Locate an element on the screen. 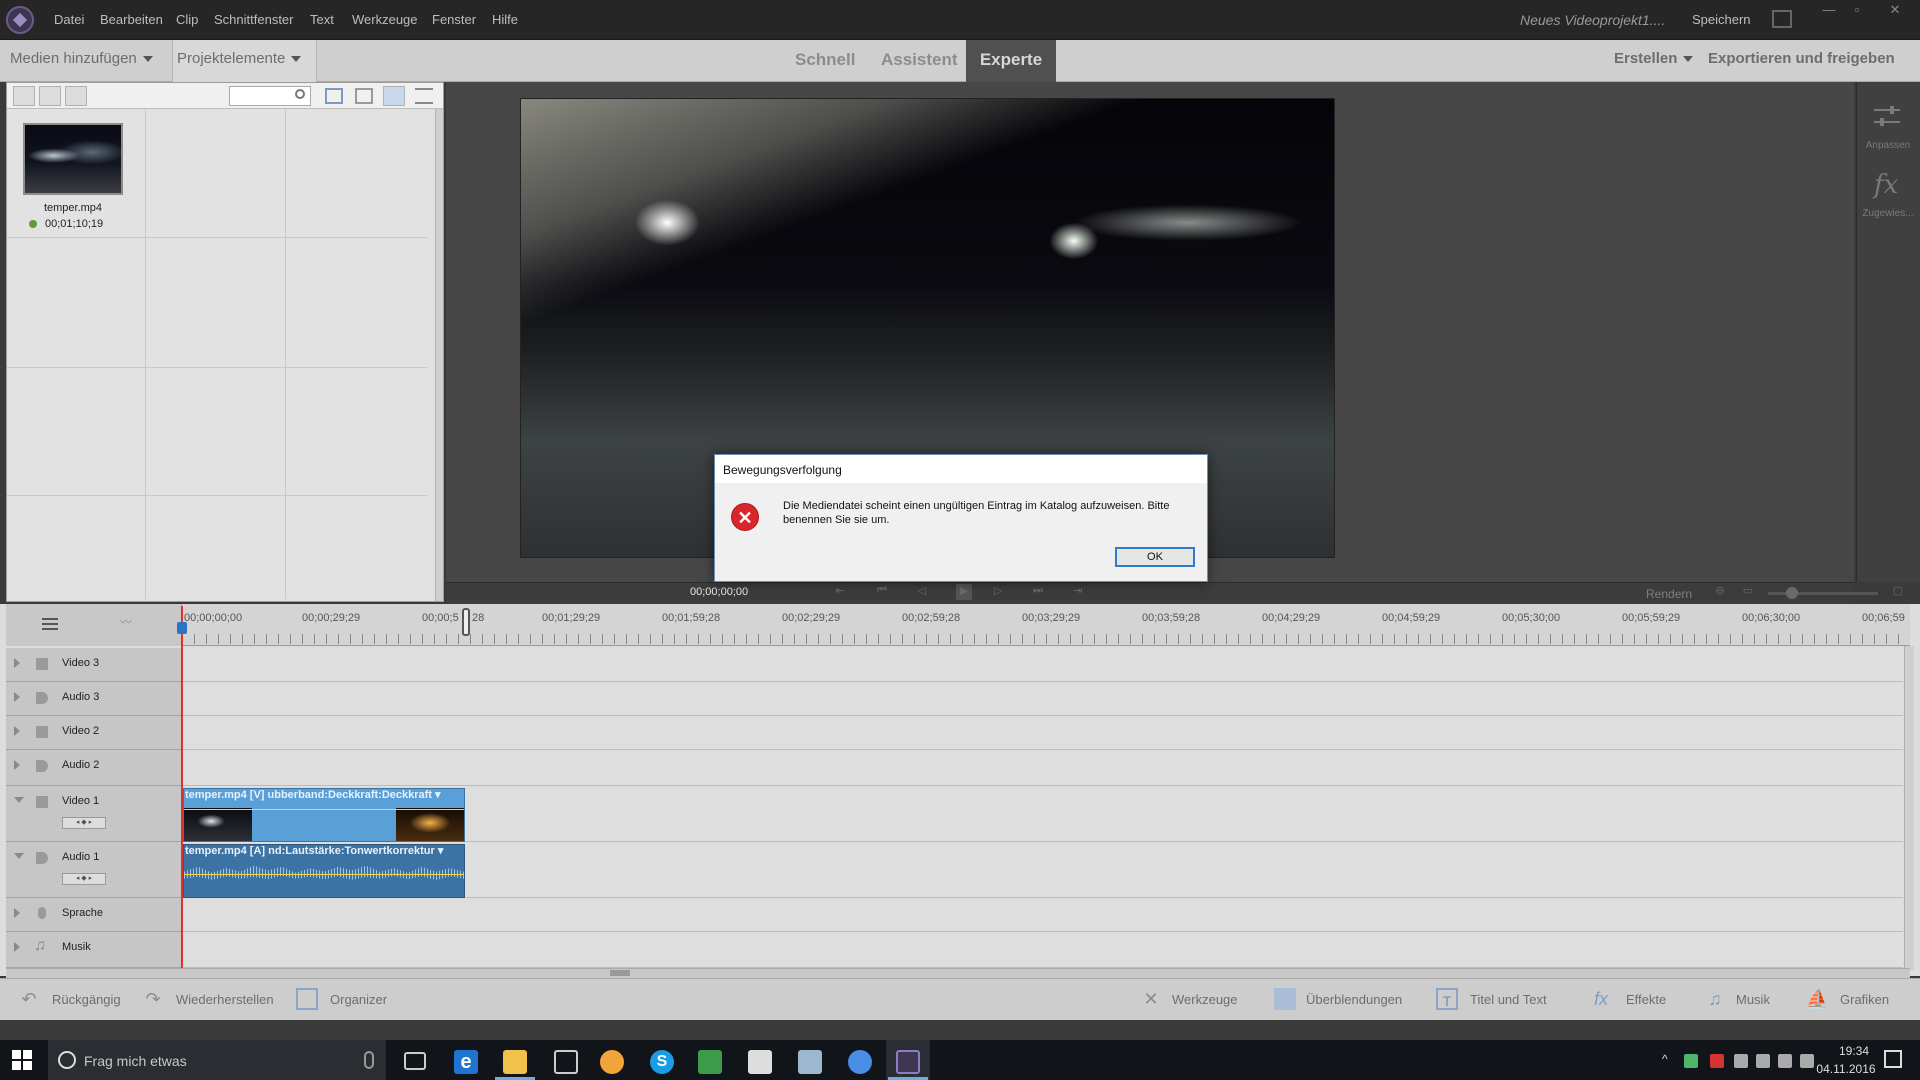 This screenshot has height=1080, width=1920. export-share-menu: Exportieren und freigeben is located at coordinates (1801, 58).